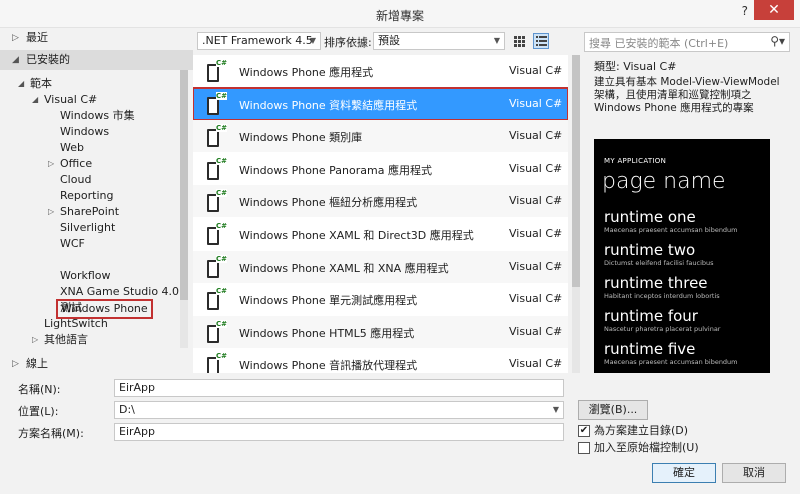 The image size is (800, 494). Describe the element at coordinates (650, 349) in the screenshot. I see `preview-item-title: runtime five` at that location.